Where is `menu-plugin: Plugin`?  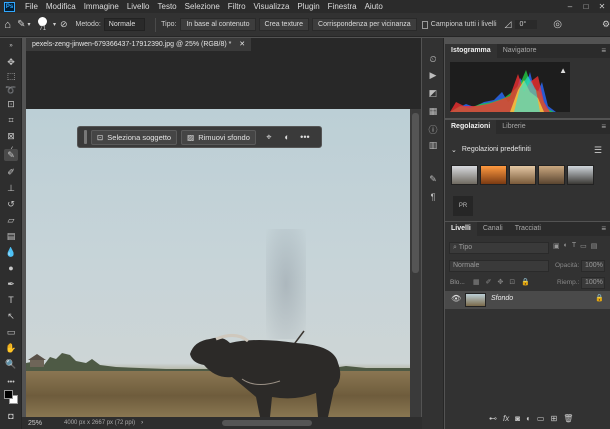 menu-plugin: Plugin is located at coordinates (308, 6).